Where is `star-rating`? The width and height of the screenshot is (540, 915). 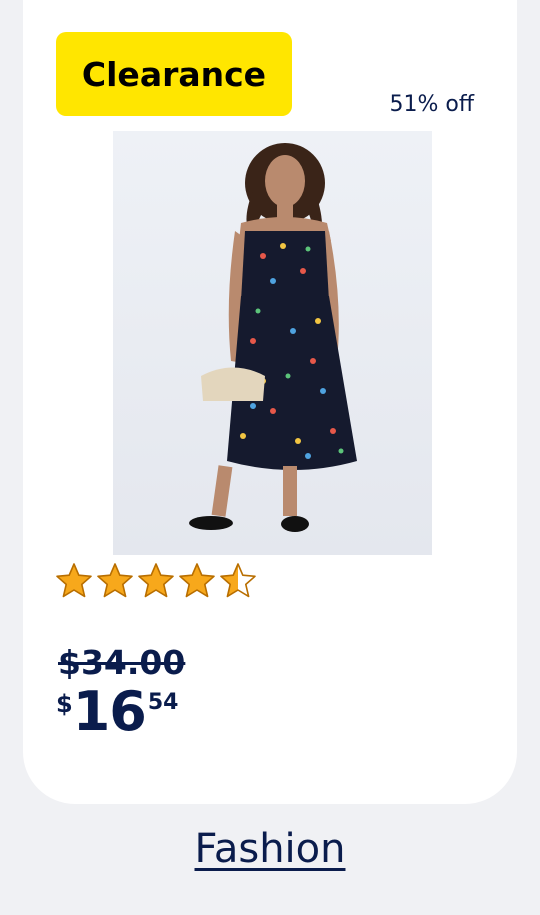
star-rating is located at coordinates (156, 581).